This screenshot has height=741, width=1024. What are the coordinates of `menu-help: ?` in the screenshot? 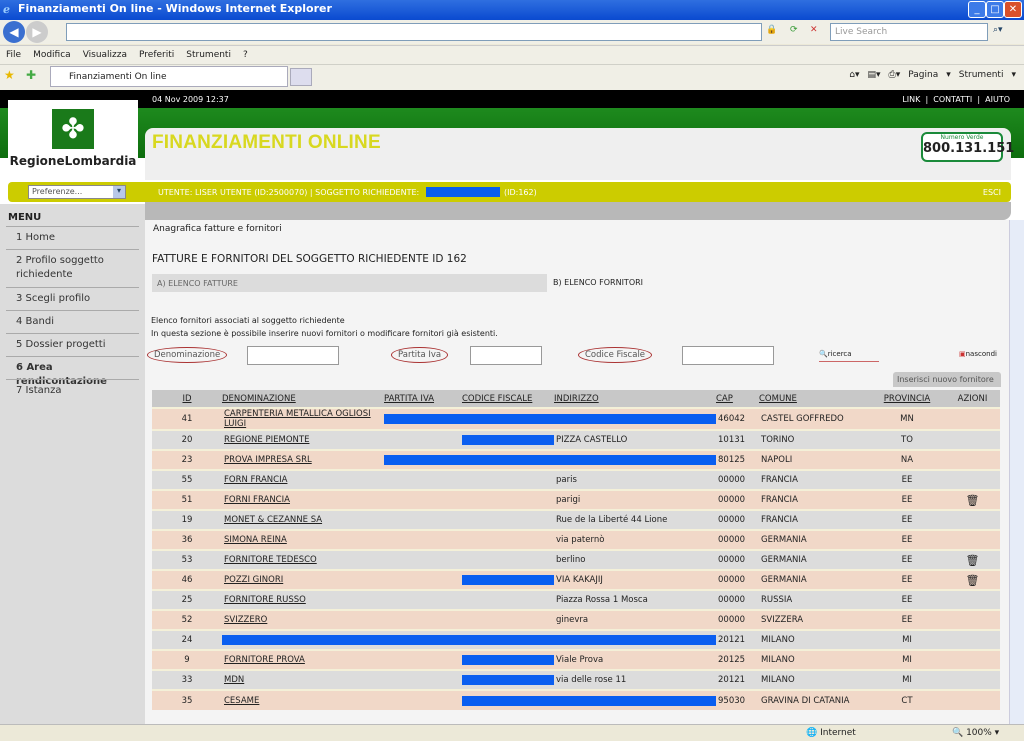 It's located at (245, 55).